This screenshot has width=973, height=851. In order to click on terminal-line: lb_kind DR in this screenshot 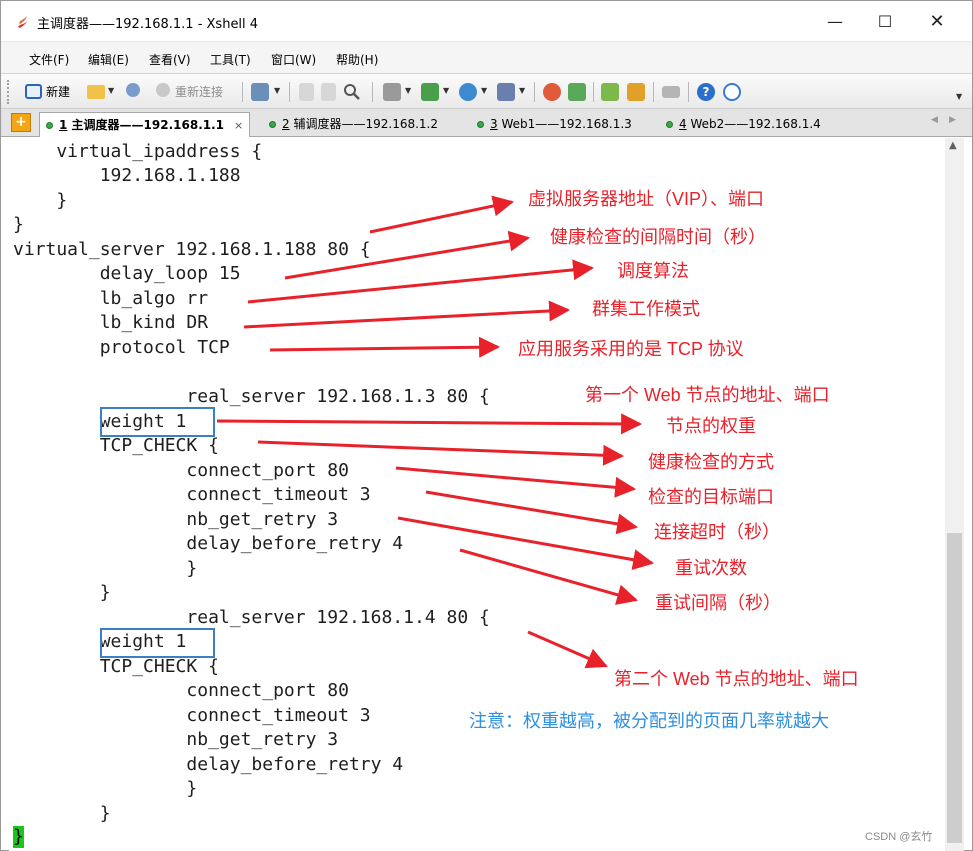, I will do `click(111, 322)`.